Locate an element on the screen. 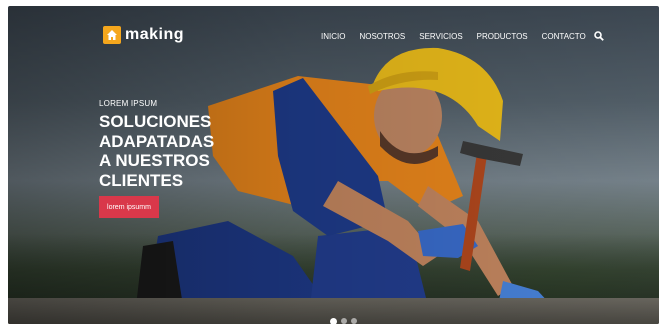 The width and height of the screenshot is (666, 324). headline-line: SOLUCIONES is located at coordinates (155, 121).